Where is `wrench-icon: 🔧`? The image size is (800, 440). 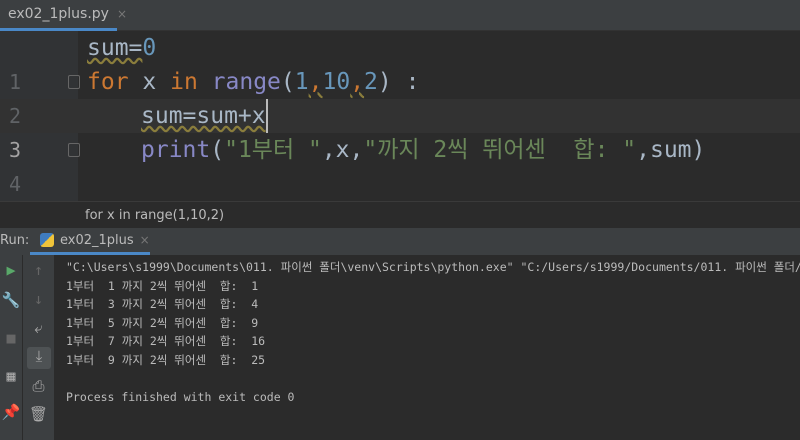 wrench-icon: 🔧 is located at coordinates (11, 300).